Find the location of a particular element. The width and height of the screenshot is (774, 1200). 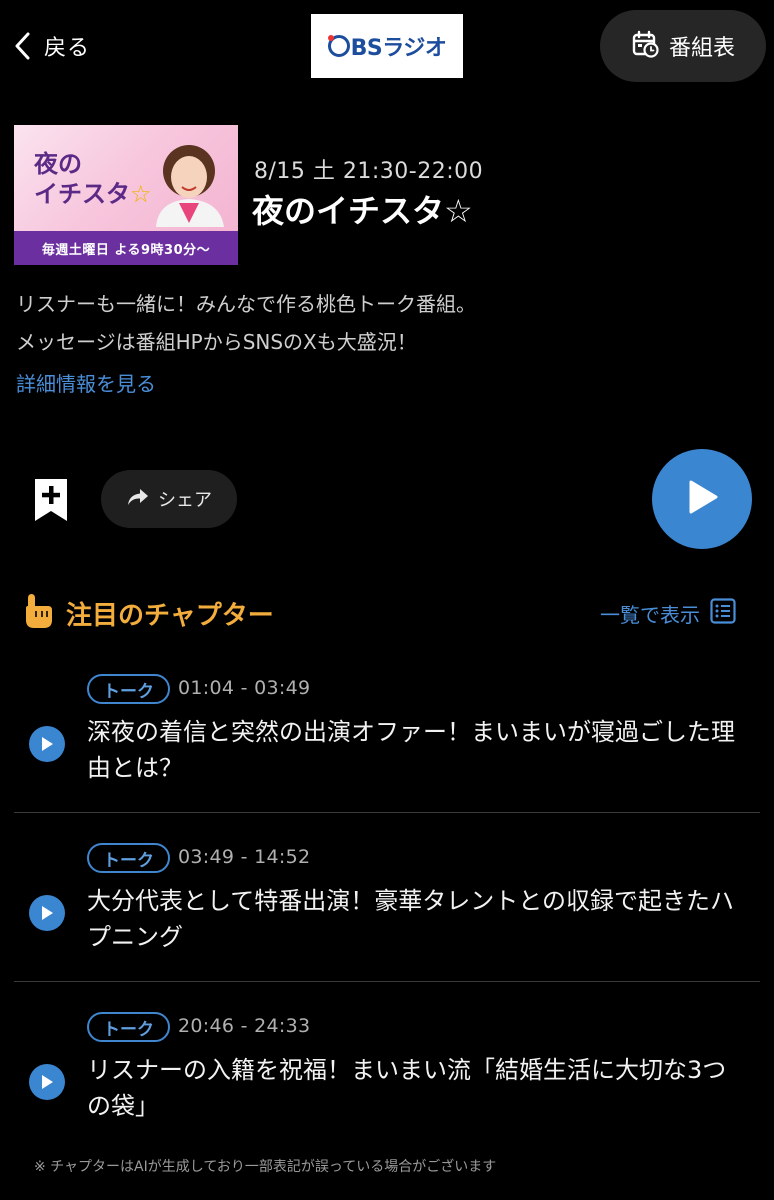

bookmark-plus-icon is located at coordinates (51, 503).